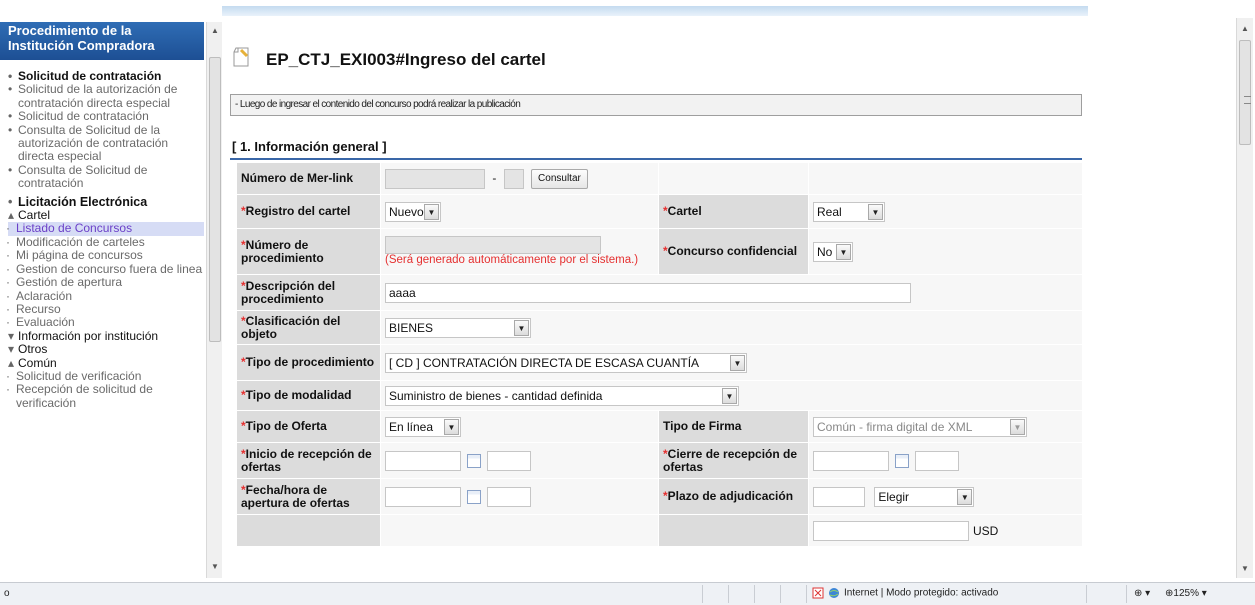 This screenshot has height=605, width=1255. What do you see at coordinates (105, 309) in the screenshot?
I see `menu-recurso: · Recurso` at bounding box center [105, 309].